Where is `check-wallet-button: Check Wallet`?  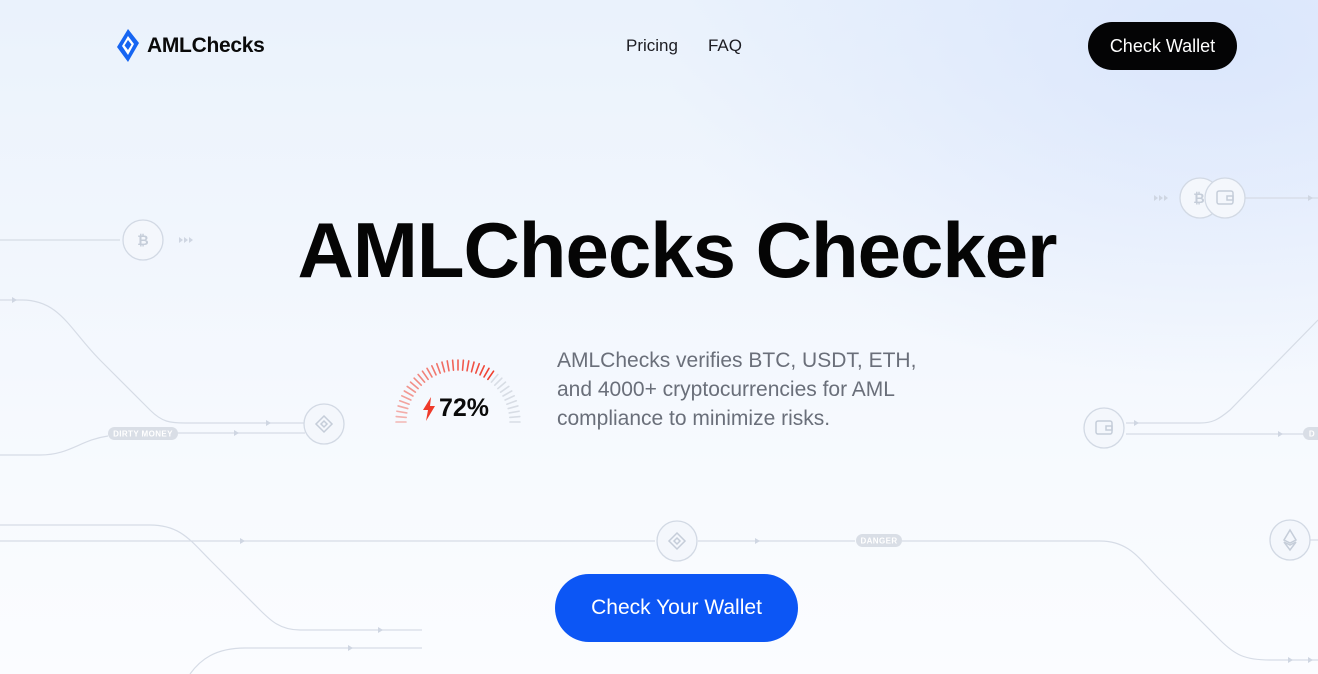
check-wallet-button: Check Wallet is located at coordinates (1162, 46).